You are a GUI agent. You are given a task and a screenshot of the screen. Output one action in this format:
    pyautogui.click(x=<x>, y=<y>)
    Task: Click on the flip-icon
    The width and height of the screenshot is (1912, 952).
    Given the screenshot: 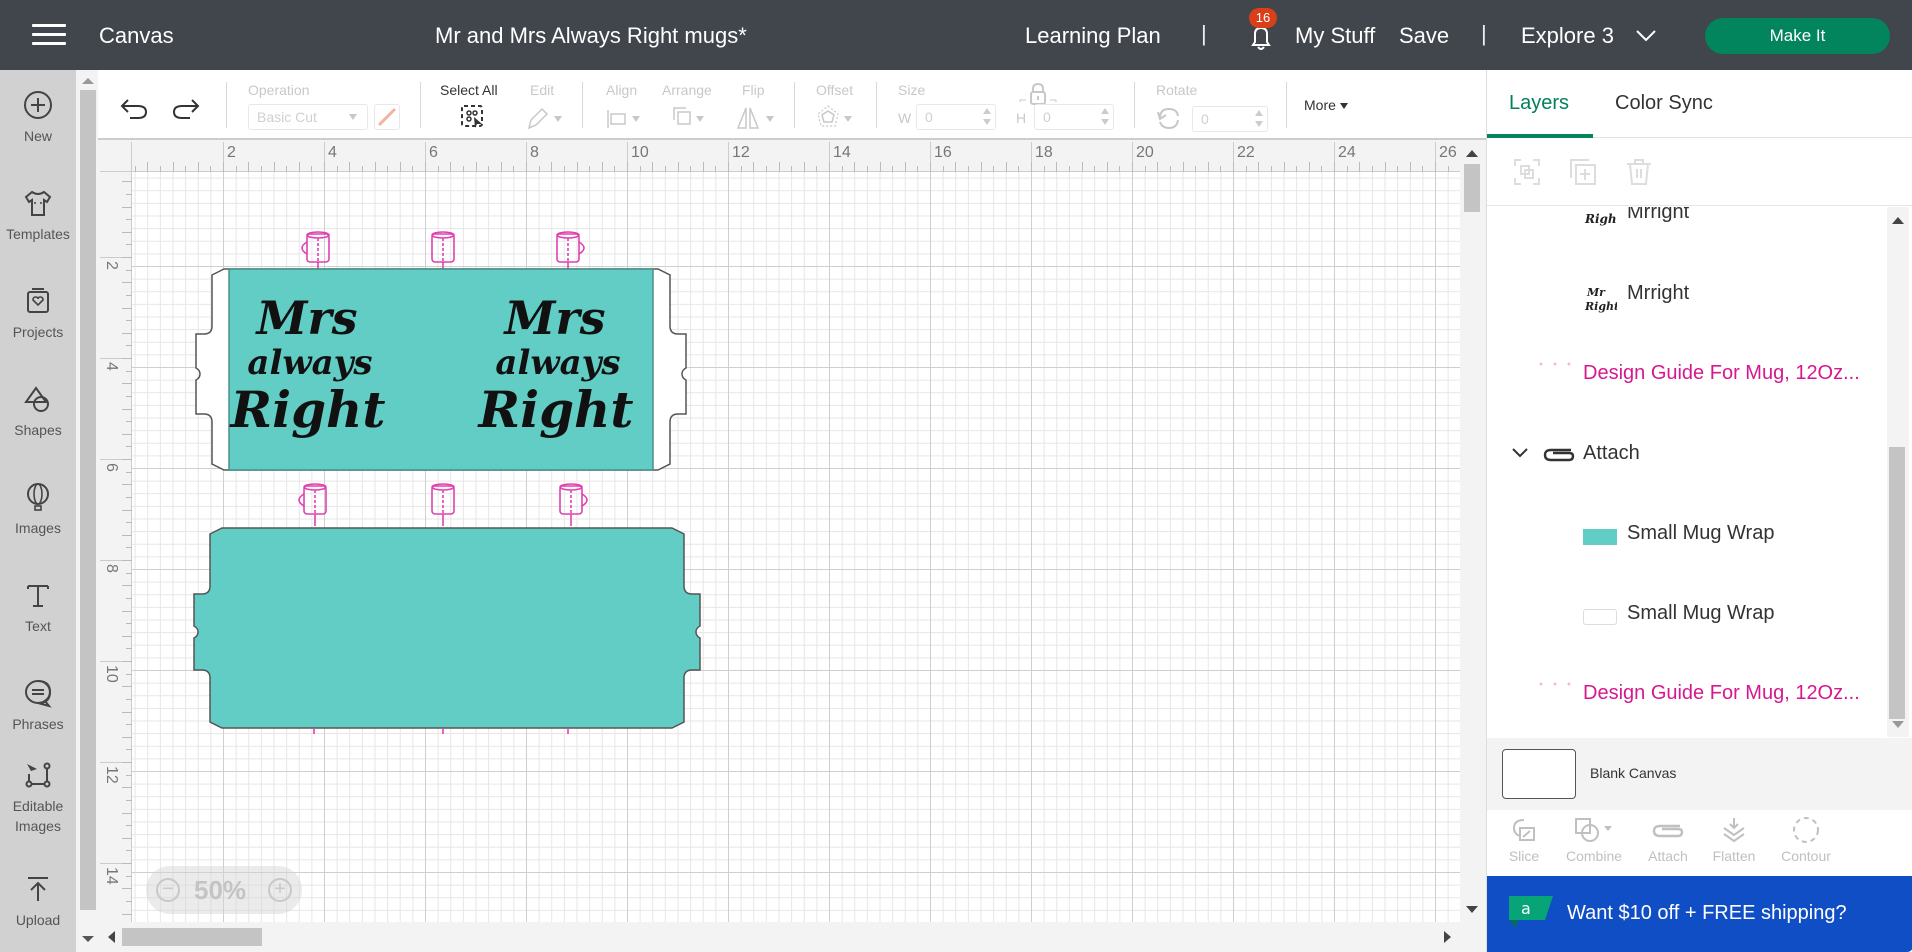 What is the action you would take?
    pyautogui.click(x=758, y=118)
    